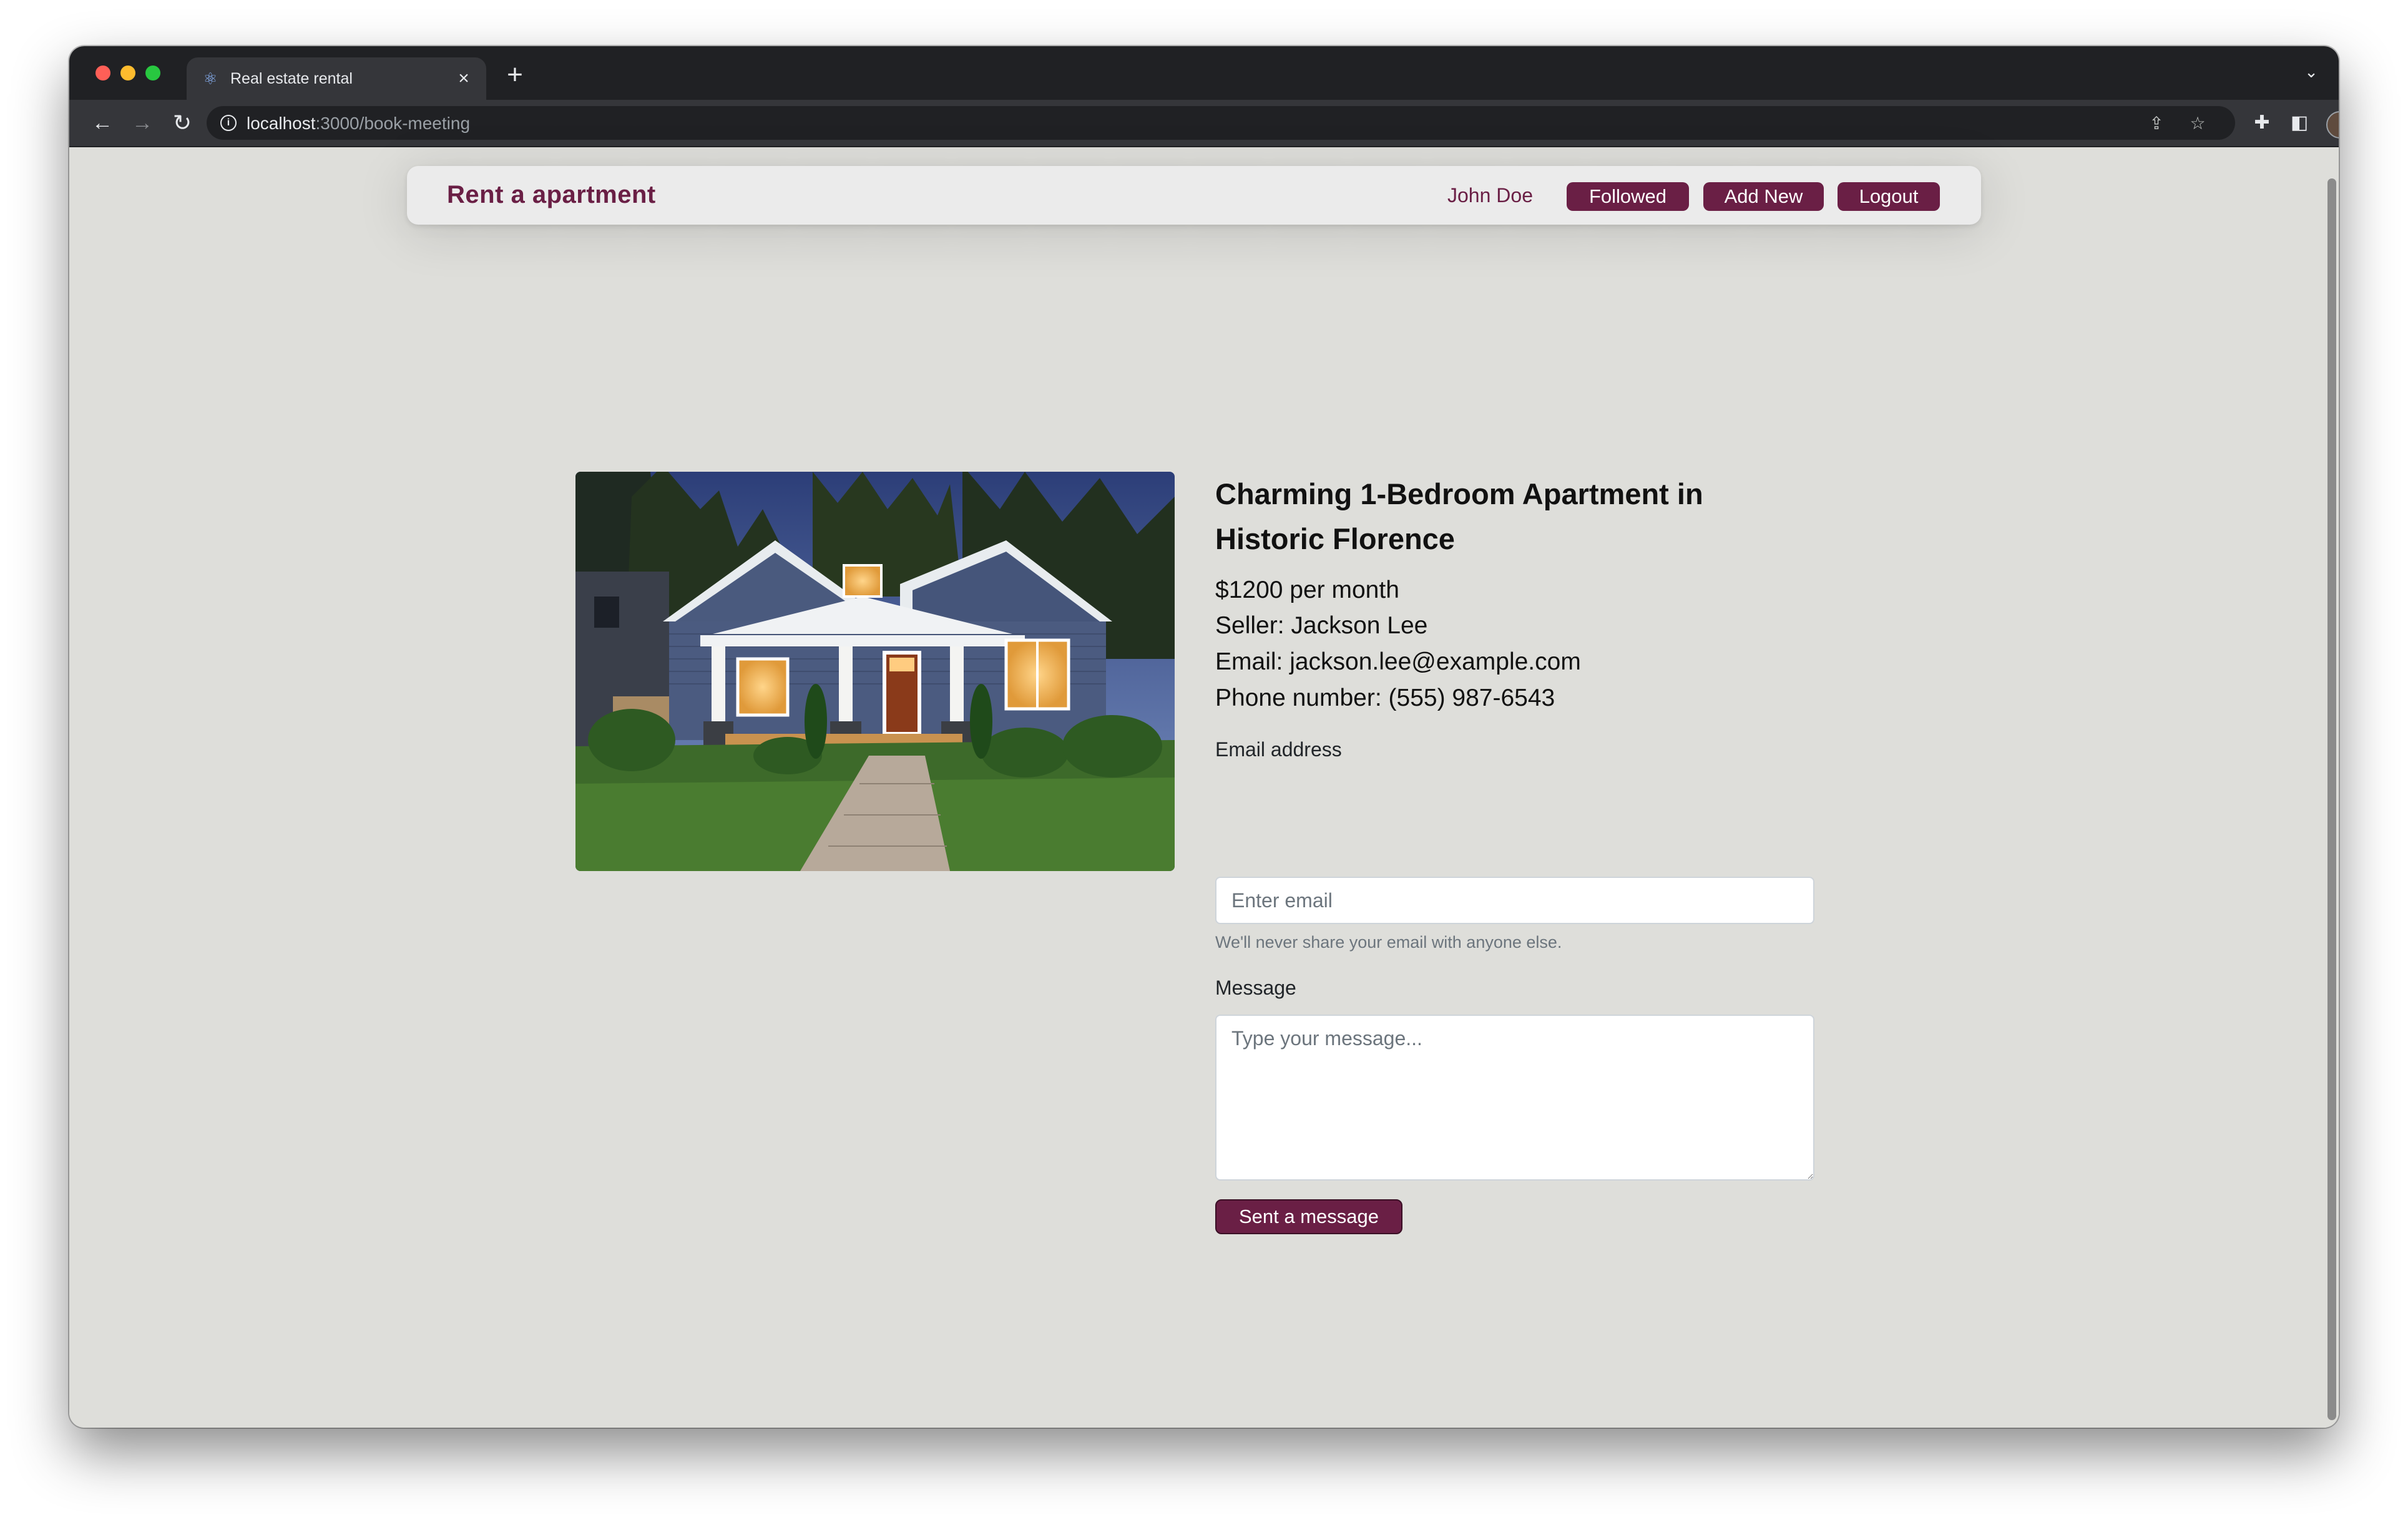 Image resolution: width=2408 pixels, height=1520 pixels. Describe the element at coordinates (1398, 661) in the screenshot. I see `listing-email: Email: jackson.lee@example.com` at that location.